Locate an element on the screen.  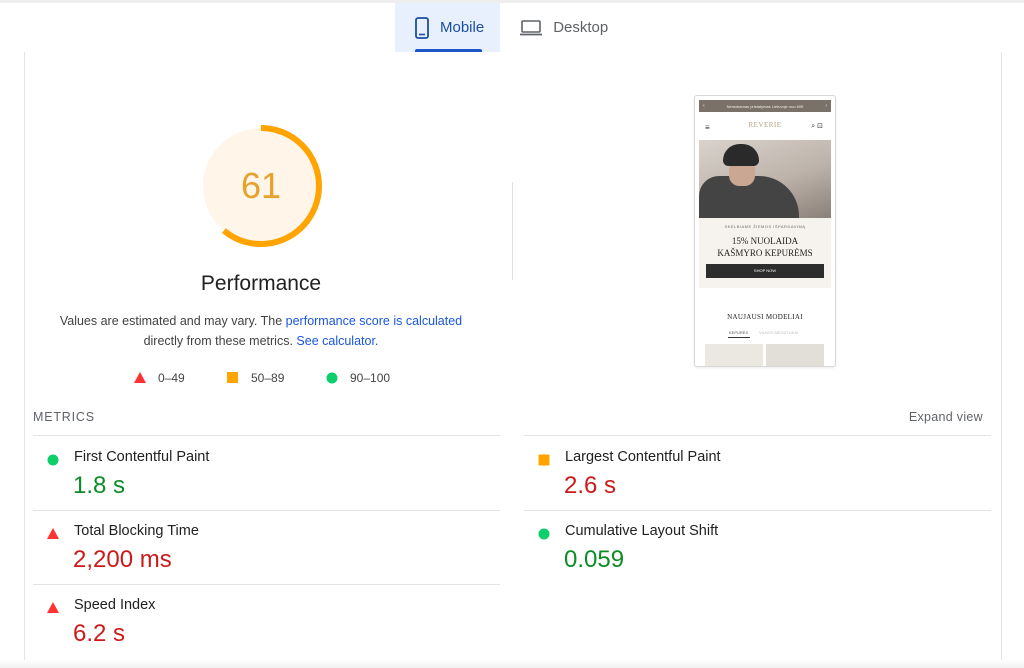
performance-score: 61 is located at coordinates (261, 185).